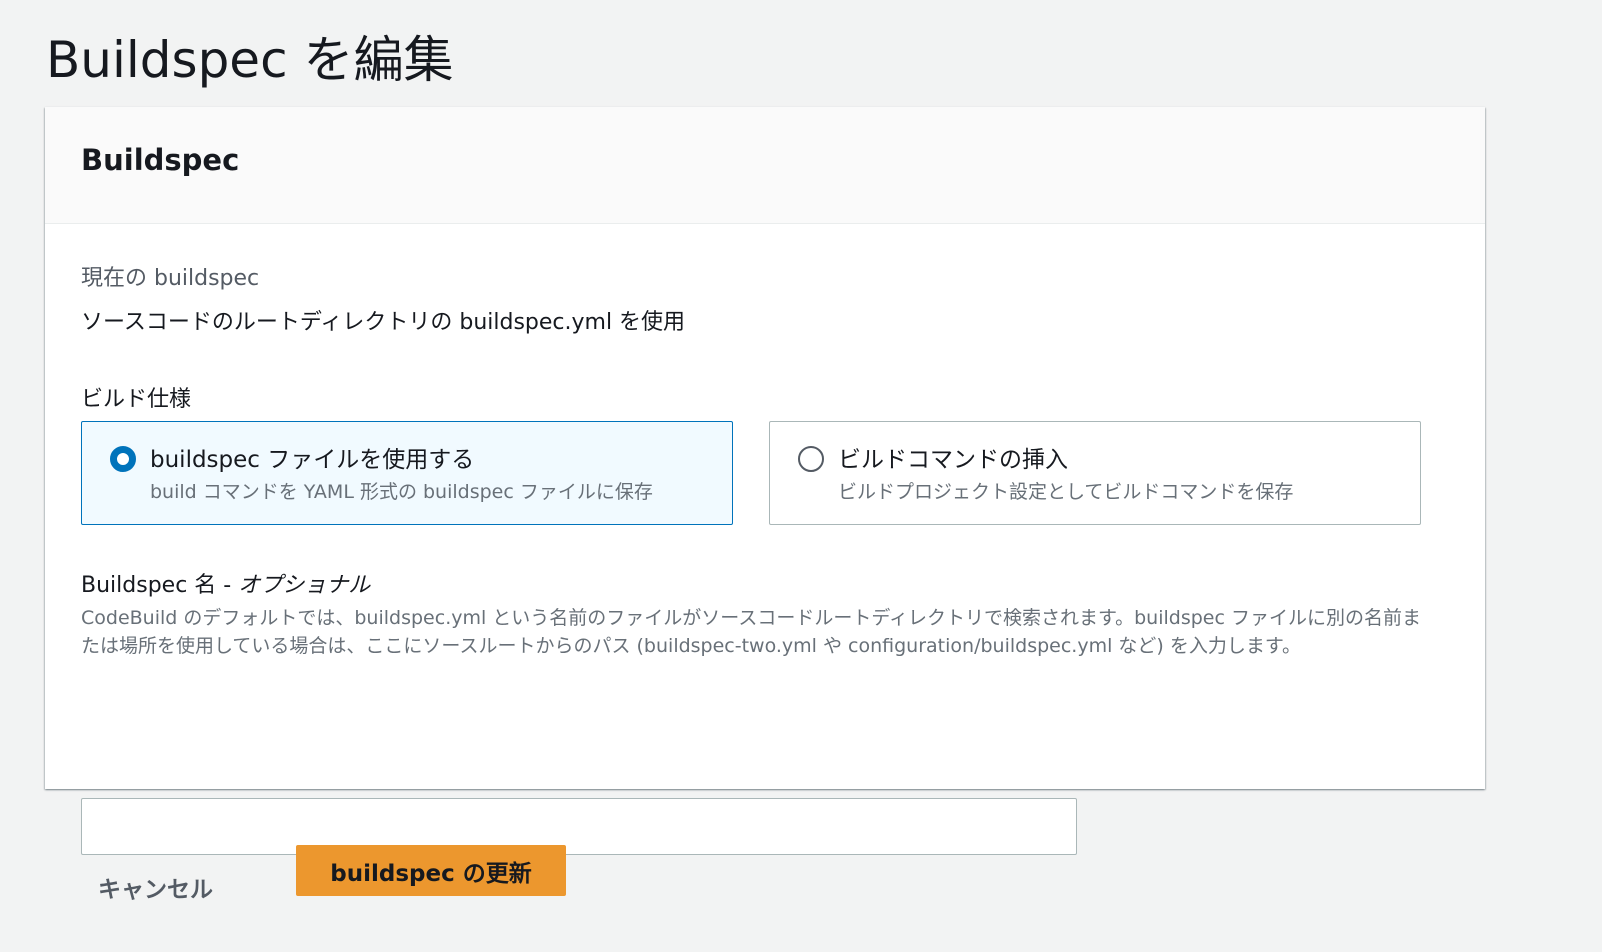 This screenshot has height=952, width=1602. What do you see at coordinates (811, 459) in the screenshot?
I see `radio-unselected-icon` at bounding box center [811, 459].